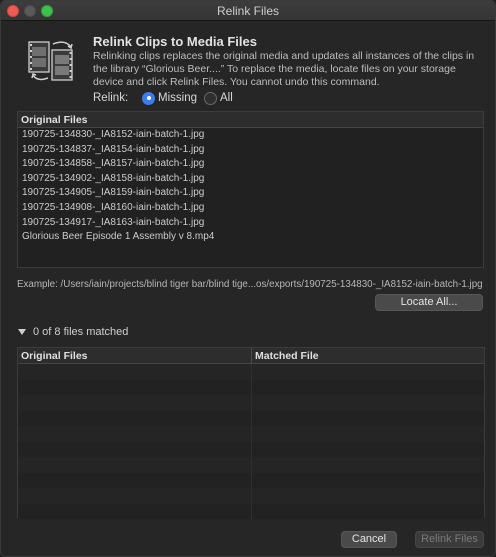 This screenshot has height=557, width=496. I want to click on table-header: Original Files Matched File, so click(251, 356).